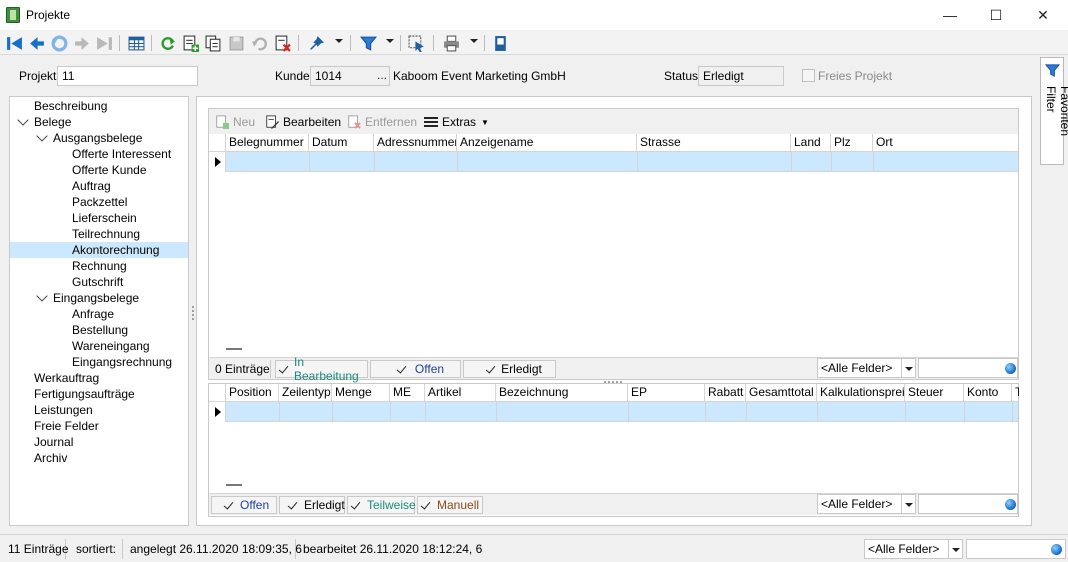  I want to click on back-circle-icon, so click(59, 43).